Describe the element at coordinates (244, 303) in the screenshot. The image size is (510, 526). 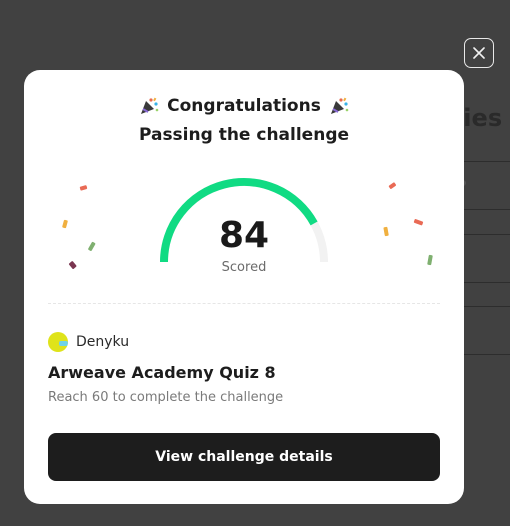
I see `modal-divider` at that location.